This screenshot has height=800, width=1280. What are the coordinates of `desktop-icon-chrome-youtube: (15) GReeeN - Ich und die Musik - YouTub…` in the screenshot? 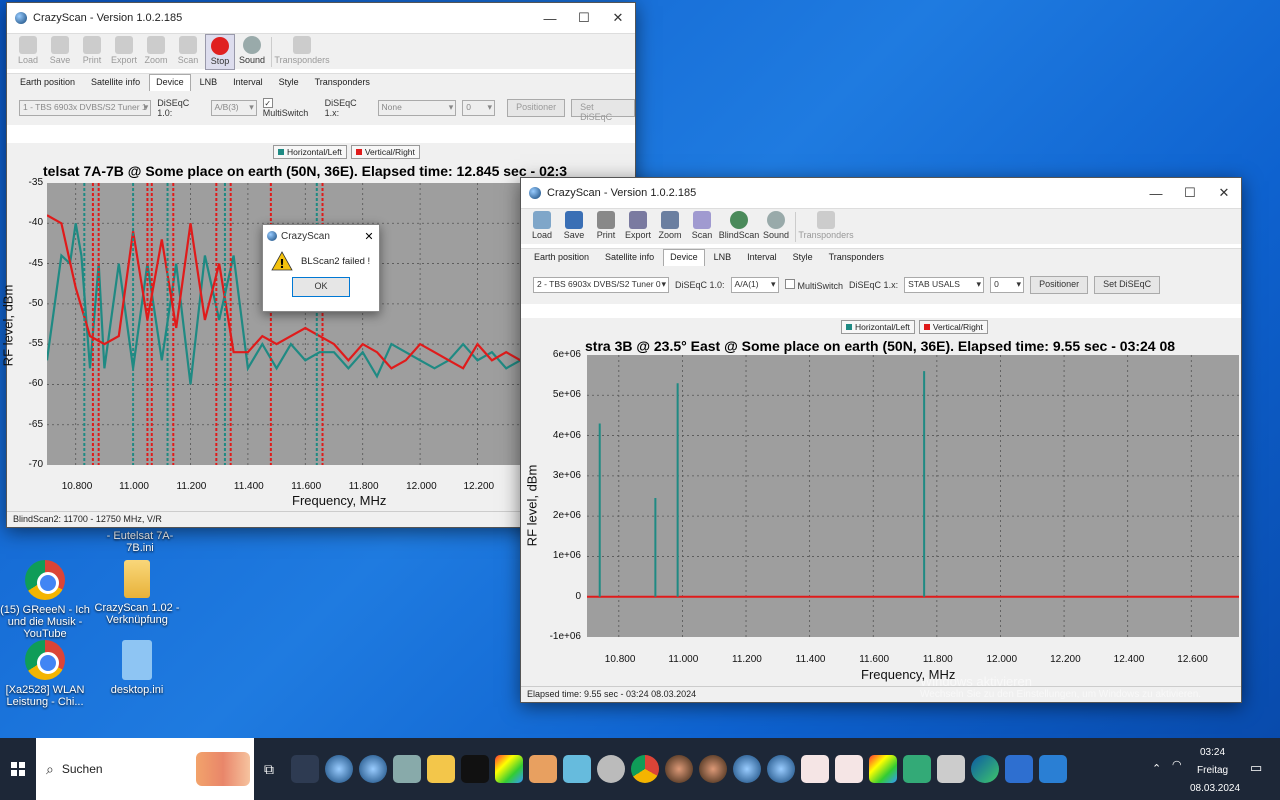 It's located at (45, 600).